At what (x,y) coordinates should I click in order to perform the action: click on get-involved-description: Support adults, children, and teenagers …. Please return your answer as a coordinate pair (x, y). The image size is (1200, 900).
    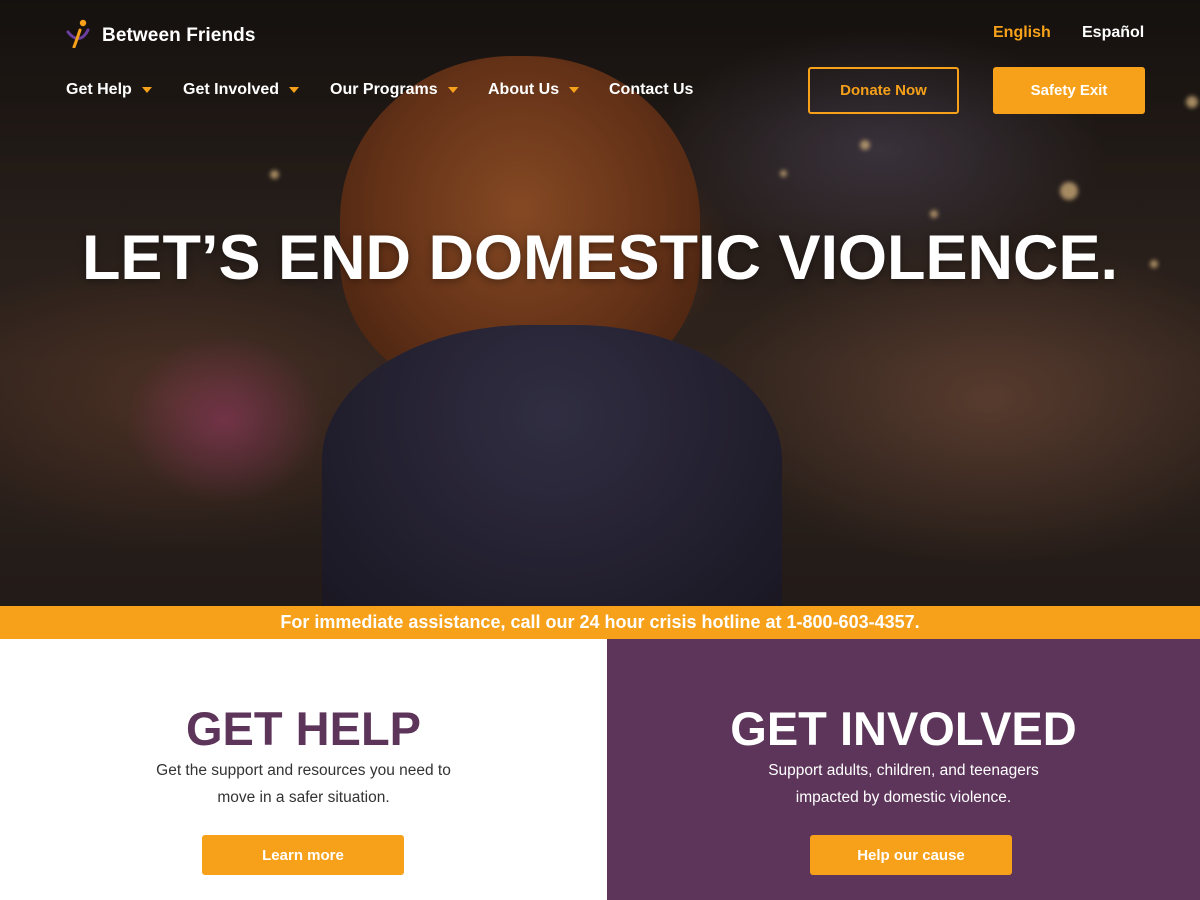
    Looking at the image, I should click on (903, 784).